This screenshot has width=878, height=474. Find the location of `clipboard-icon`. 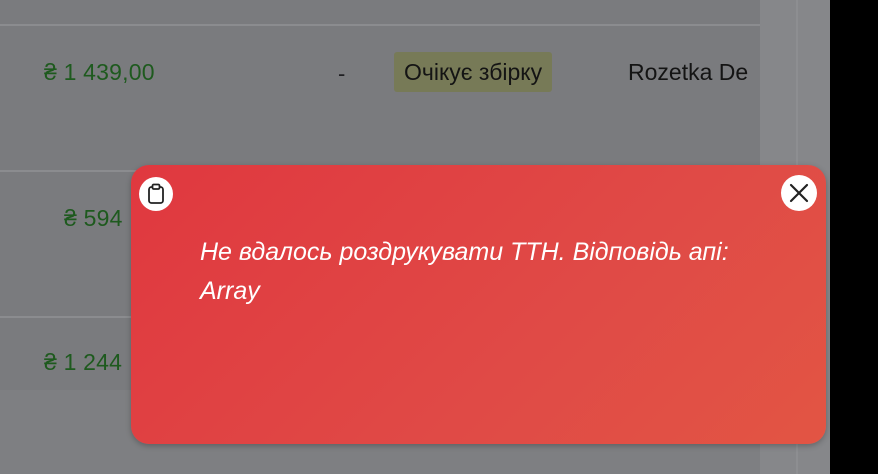

clipboard-icon is located at coordinates (156, 193).